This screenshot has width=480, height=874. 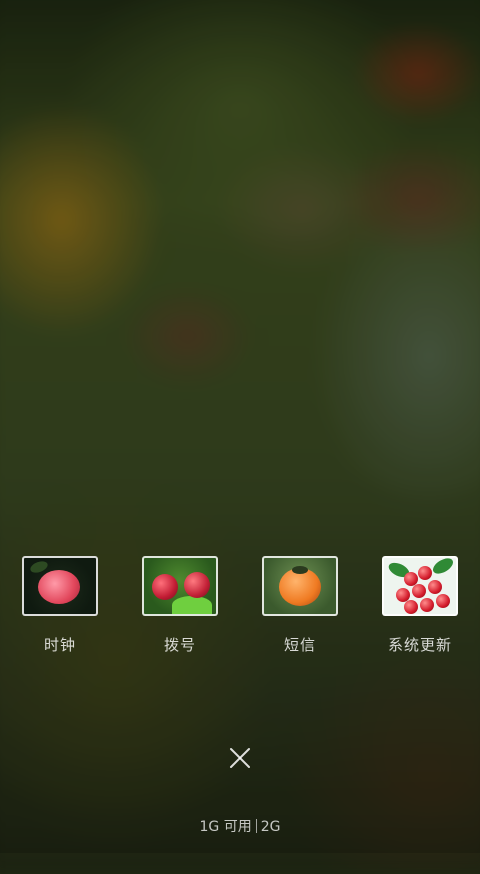 I want to click on recent-app-clock: 时钟, so click(x=60, y=605).